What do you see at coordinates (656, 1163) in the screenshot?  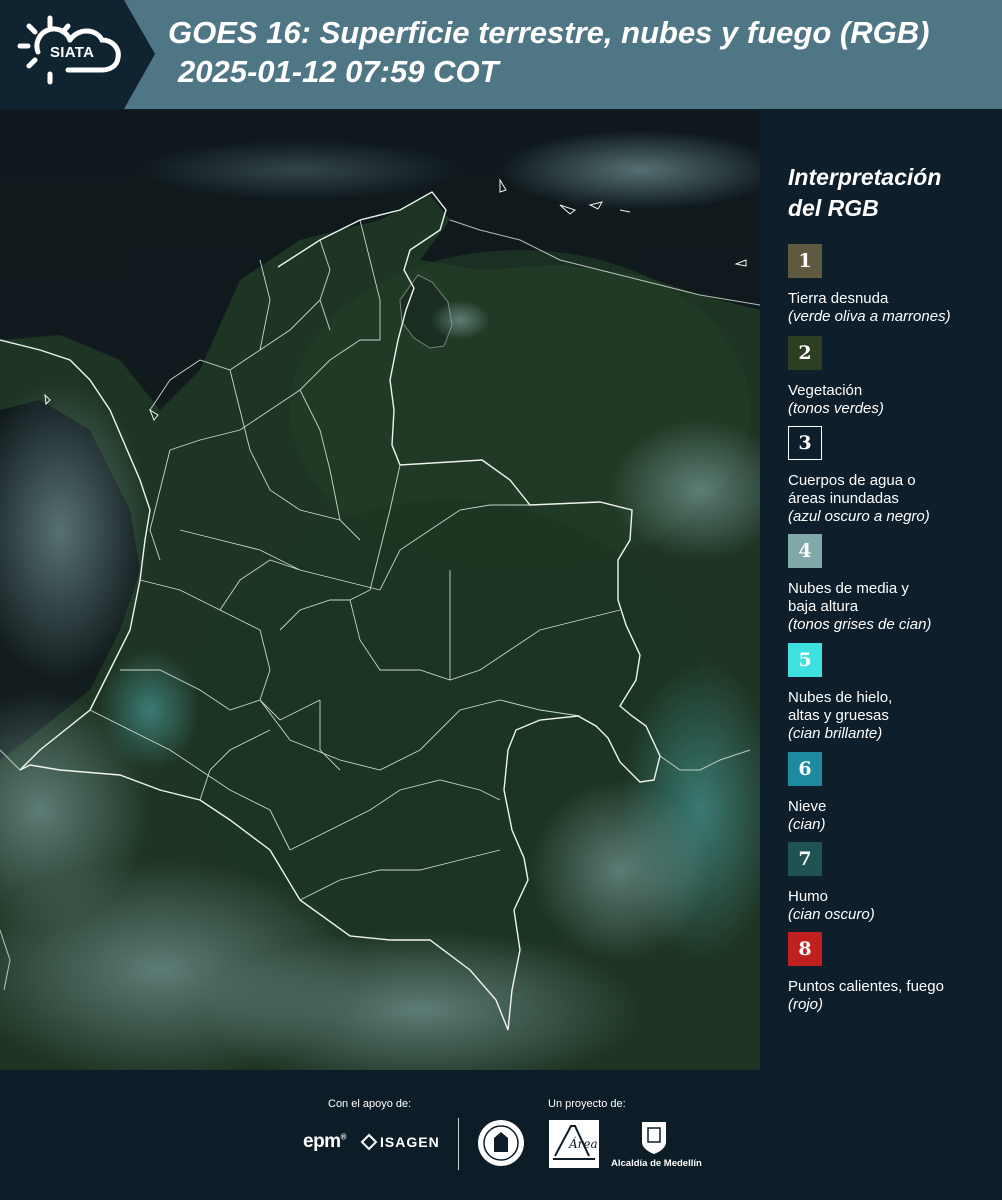 I see `alcaldia-label: Alcaldía de Medellín` at bounding box center [656, 1163].